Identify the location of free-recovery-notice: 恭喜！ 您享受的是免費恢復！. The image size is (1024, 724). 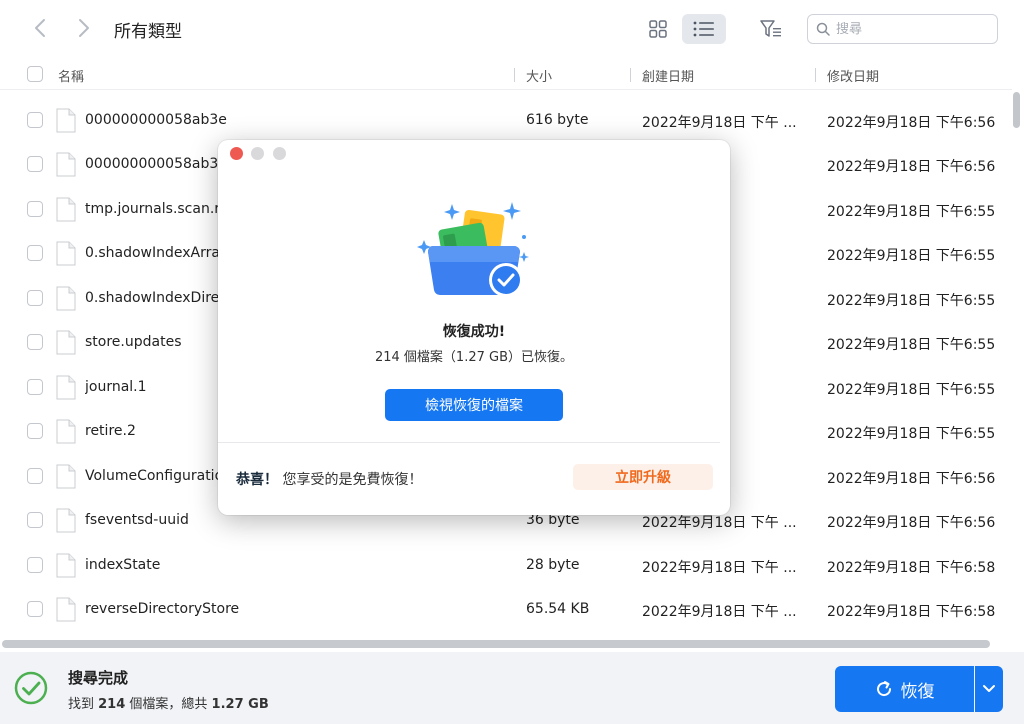
(329, 479).